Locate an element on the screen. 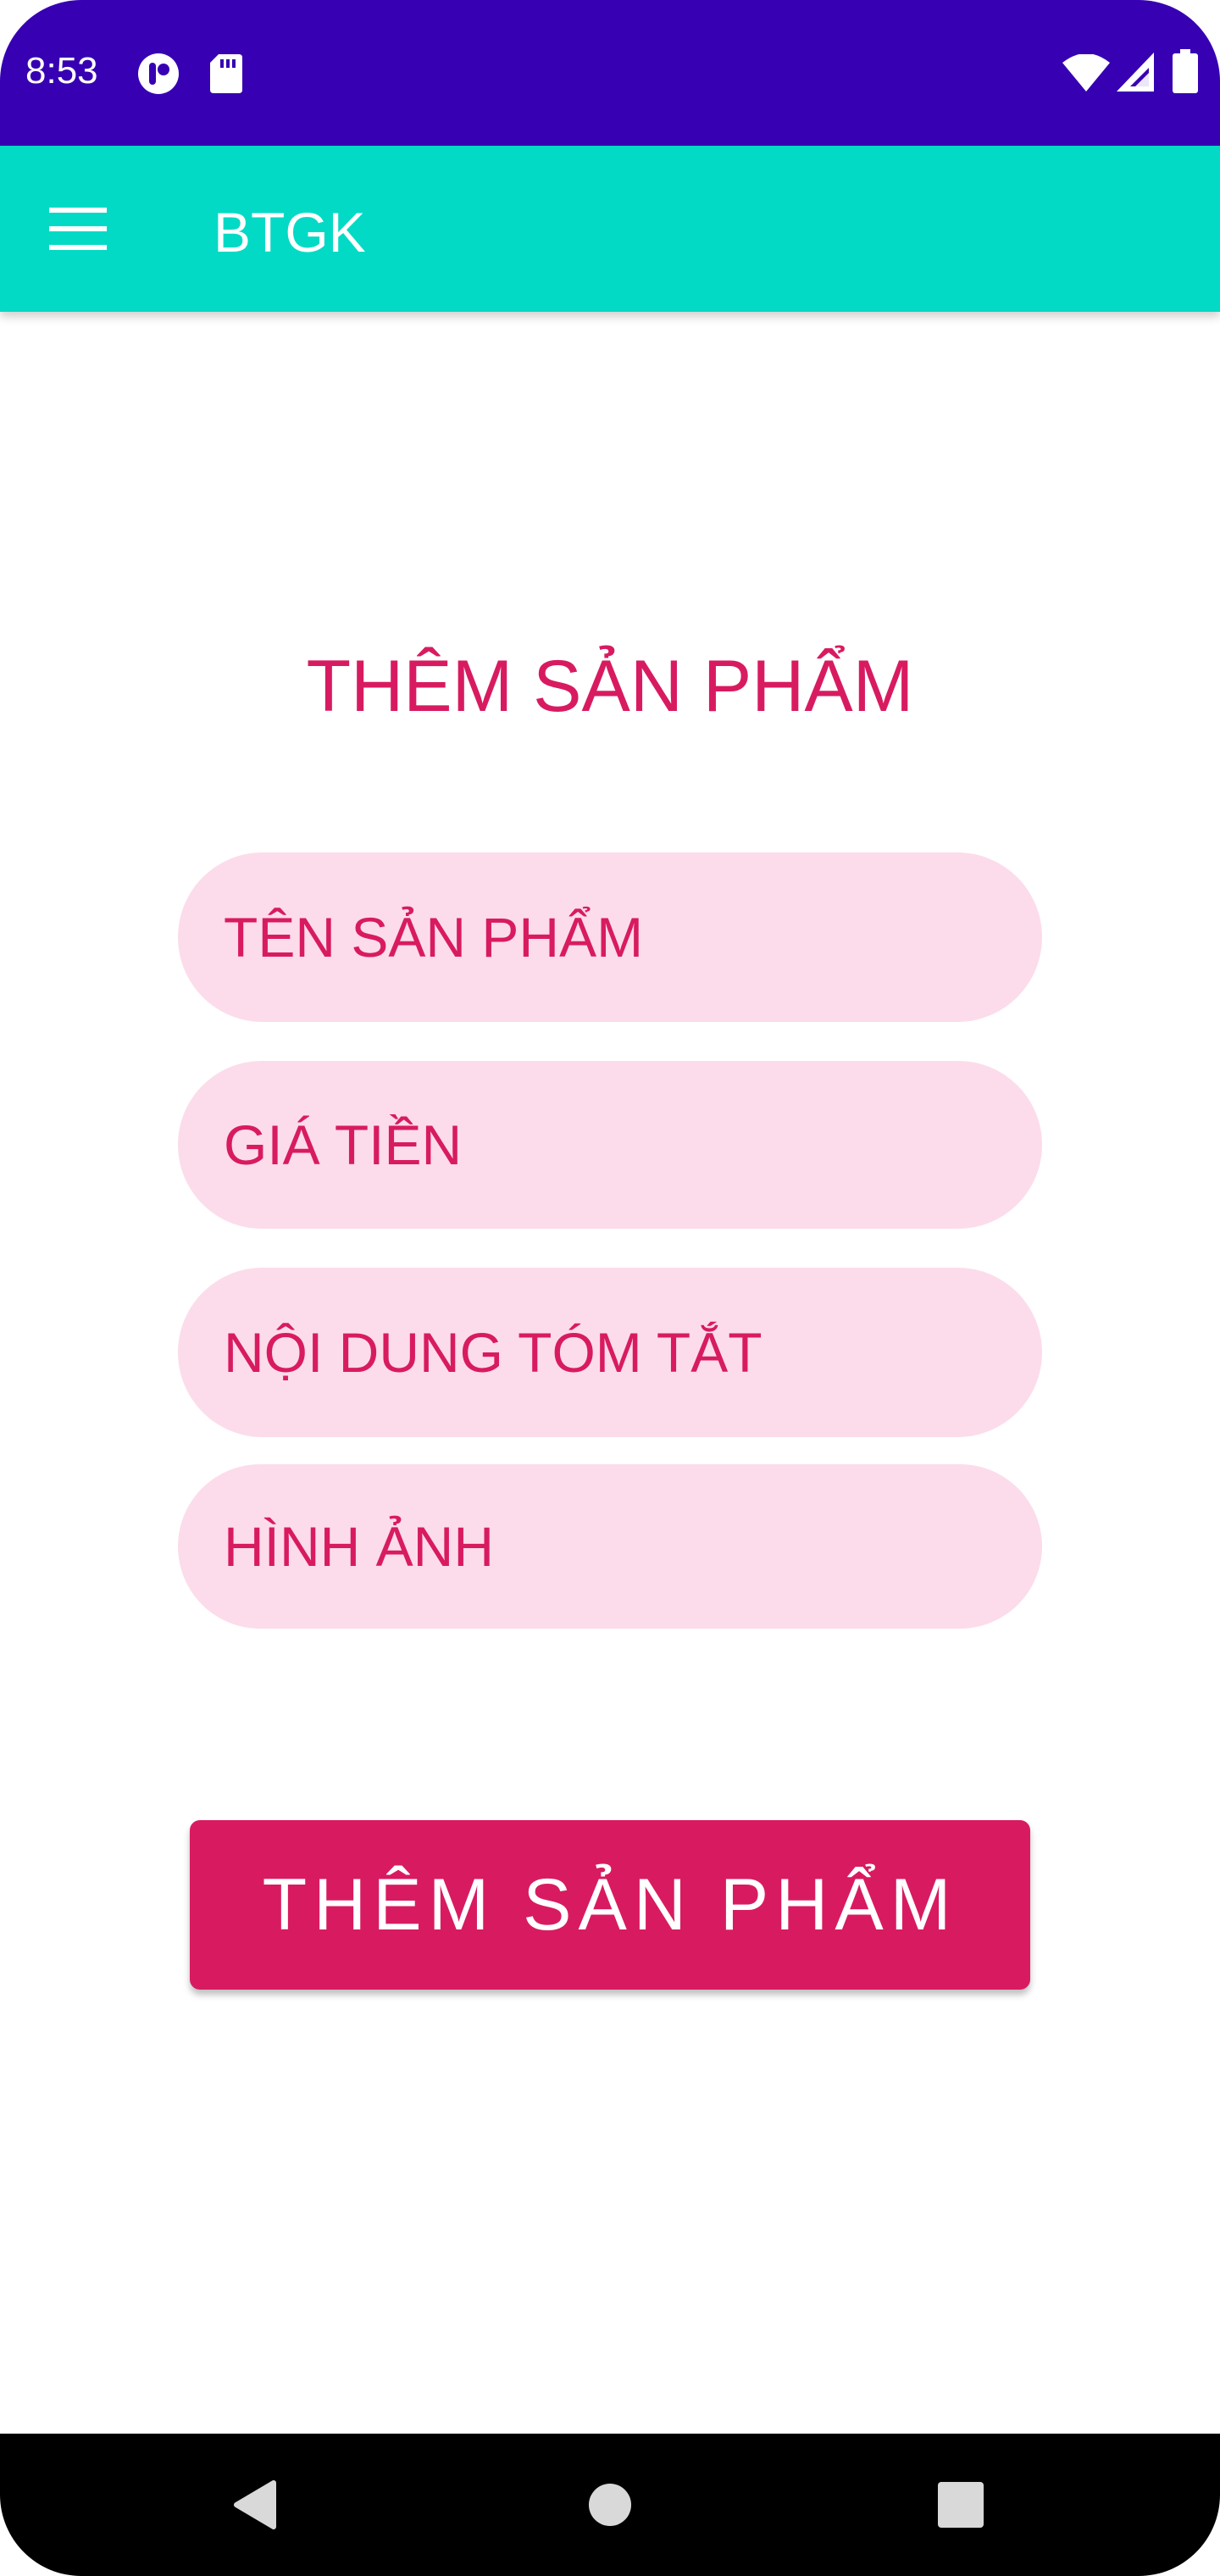 The width and height of the screenshot is (1220, 2576). navigation-bar is located at coordinates (610, 2505).